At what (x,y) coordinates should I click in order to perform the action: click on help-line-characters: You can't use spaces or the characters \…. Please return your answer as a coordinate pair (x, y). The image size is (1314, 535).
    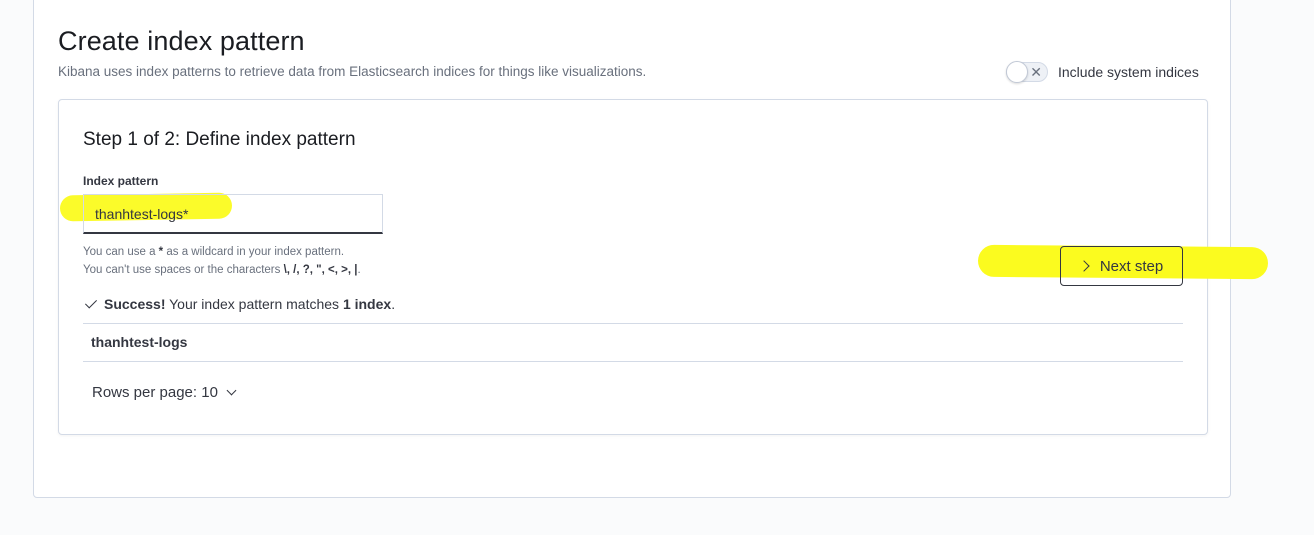
    Looking at the image, I should click on (222, 270).